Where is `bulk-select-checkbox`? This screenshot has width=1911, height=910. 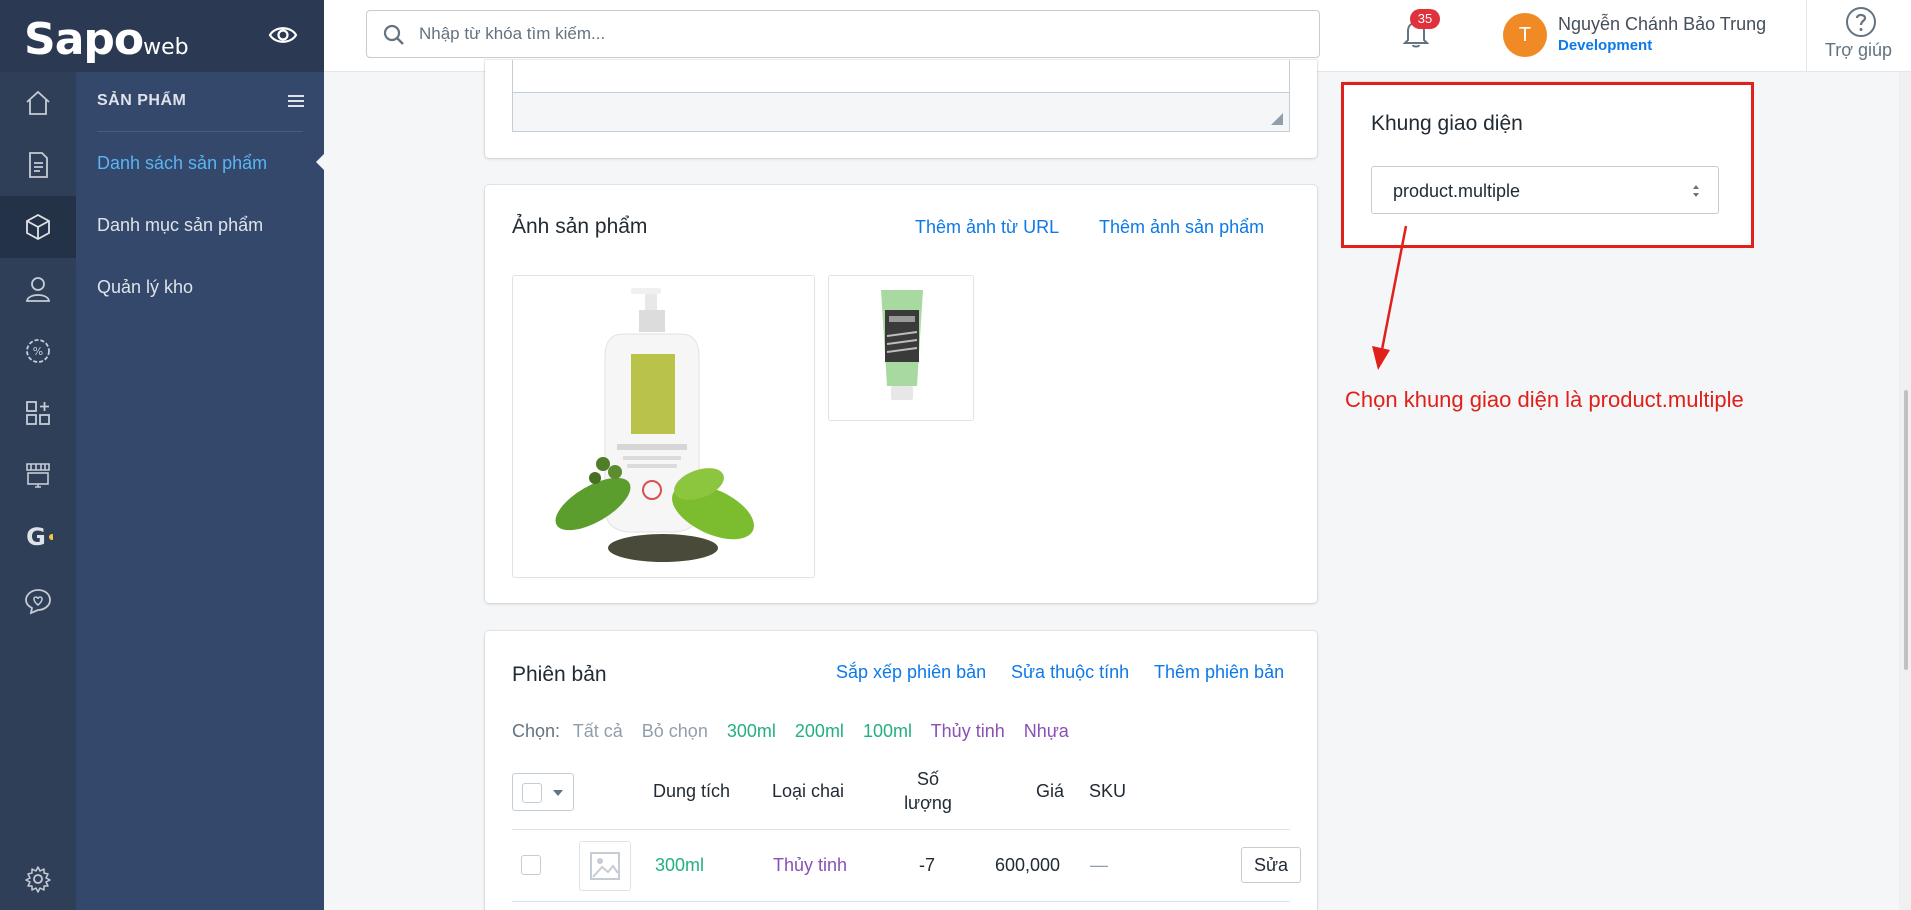 bulk-select-checkbox is located at coordinates (532, 793).